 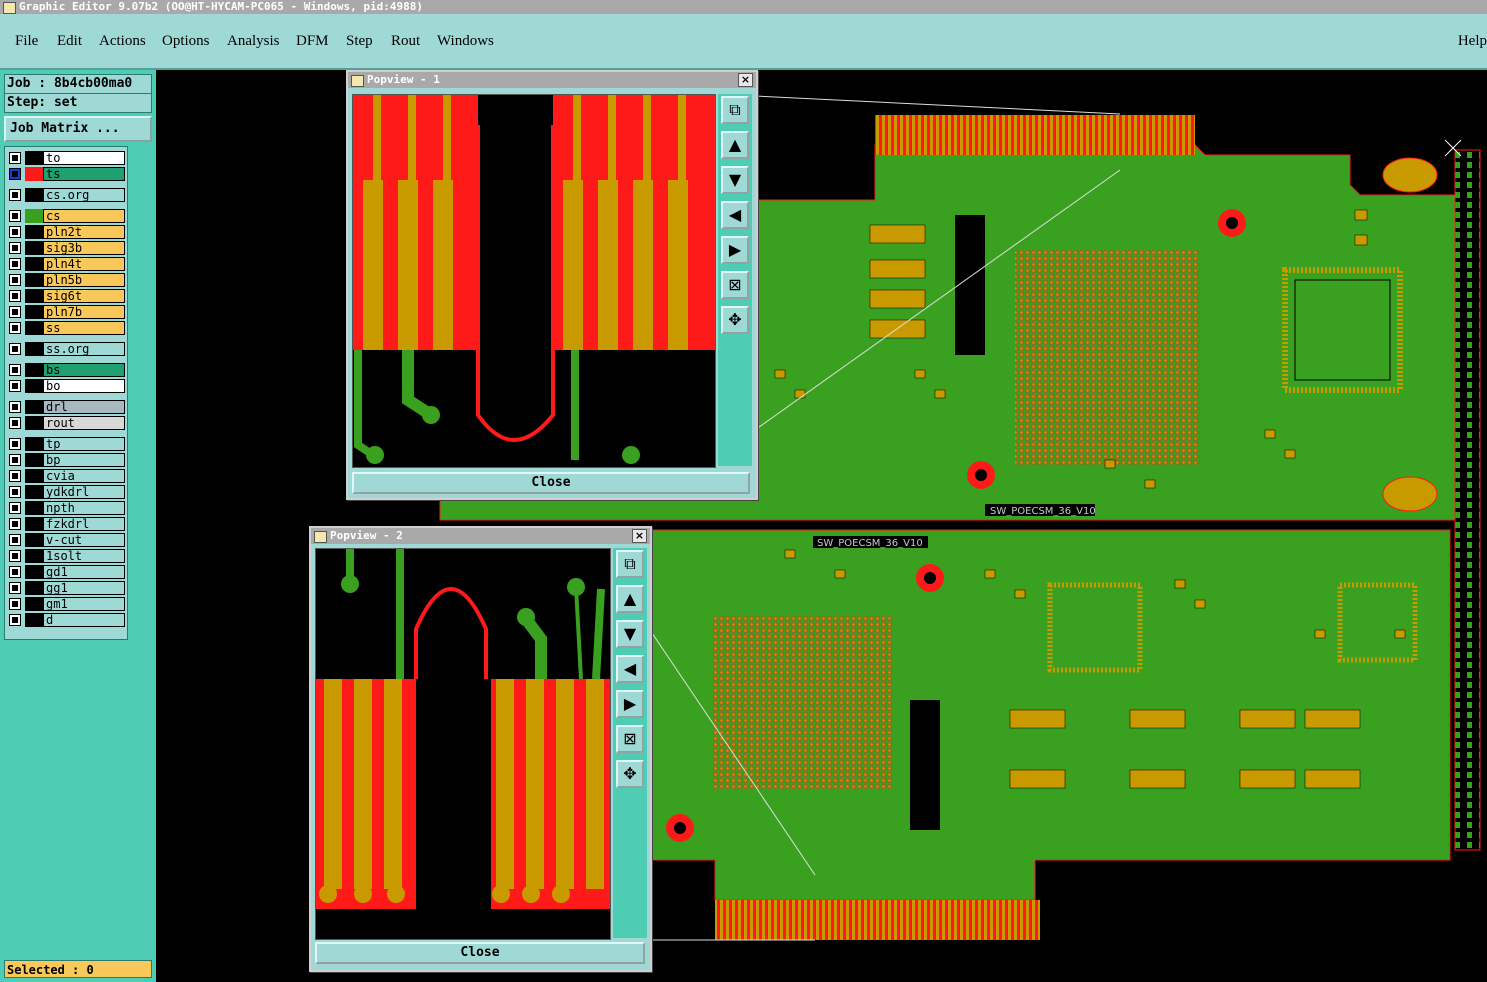 What do you see at coordinates (745, 80) in the screenshot?
I see `close-icon: ×` at bounding box center [745, 80].